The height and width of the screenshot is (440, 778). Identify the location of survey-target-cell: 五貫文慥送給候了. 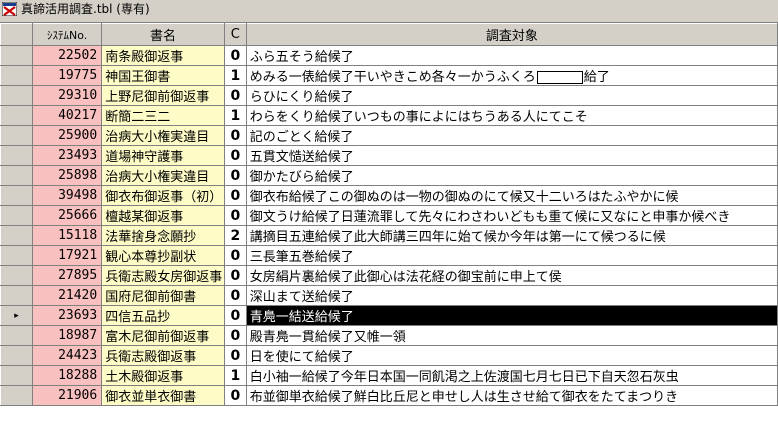
(511, 155).